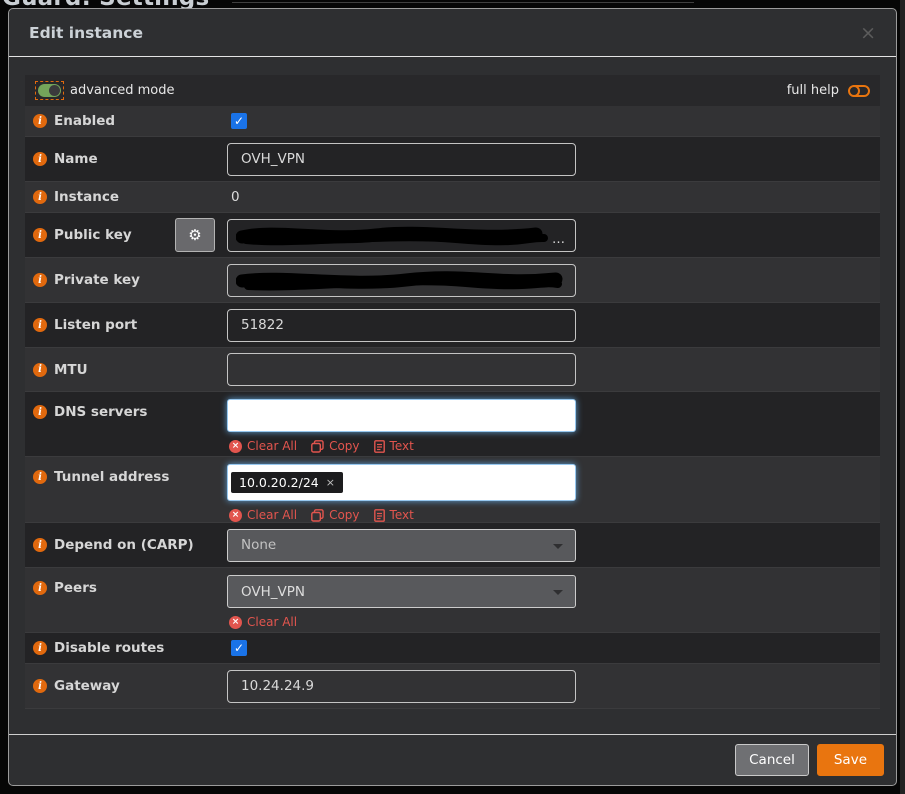 The width and height of the screenshot is (905, 794). I want to click on row-mtu: i MTU, so click(452, 370).